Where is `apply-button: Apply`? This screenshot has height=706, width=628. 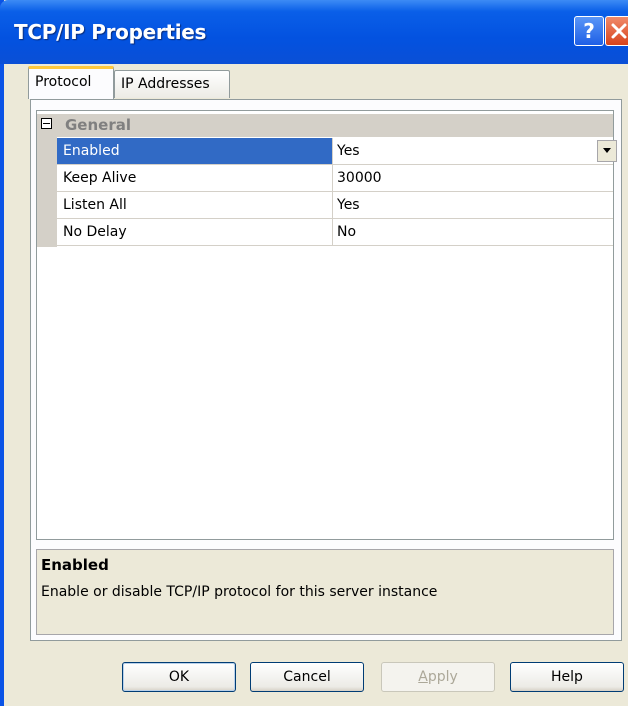 apply-button: Apply is located at coordinates (438, 677).